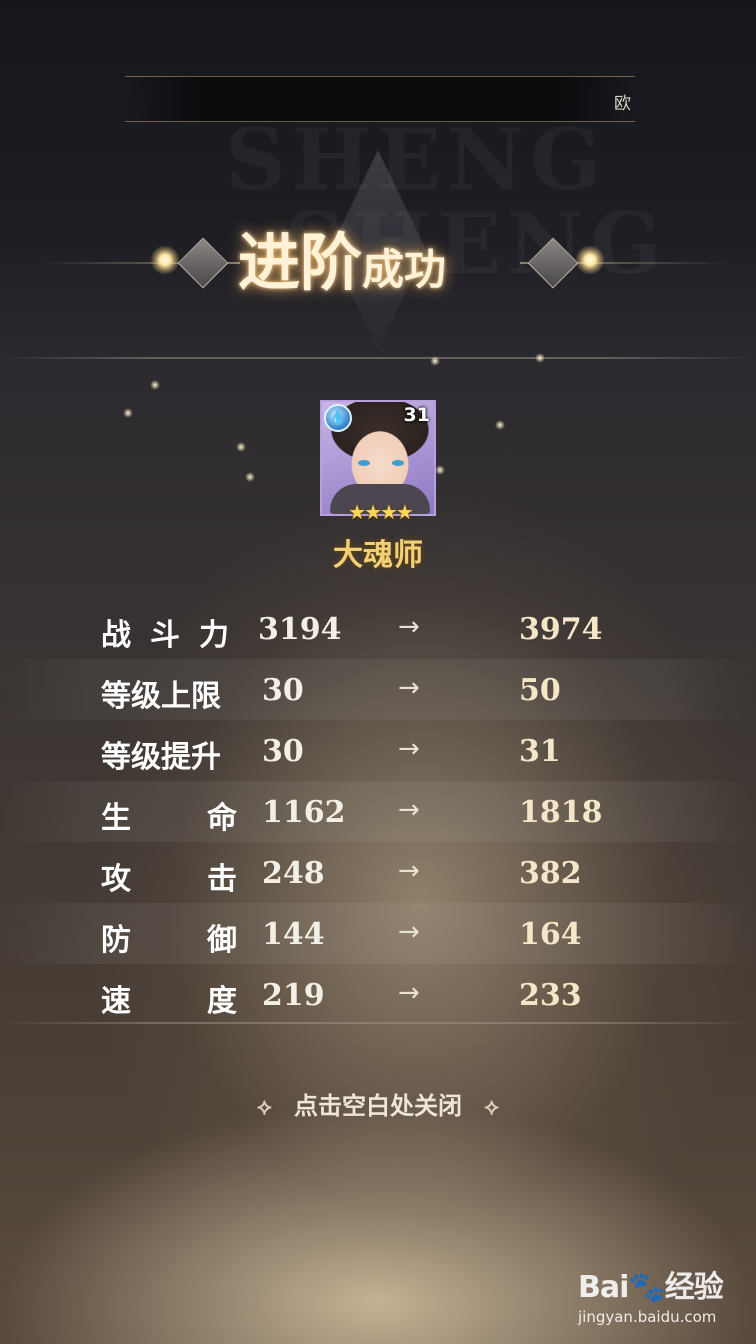 This screenshot has height=1344, width=756. I want to click on stat-label-char: 力, so click(214, 635).